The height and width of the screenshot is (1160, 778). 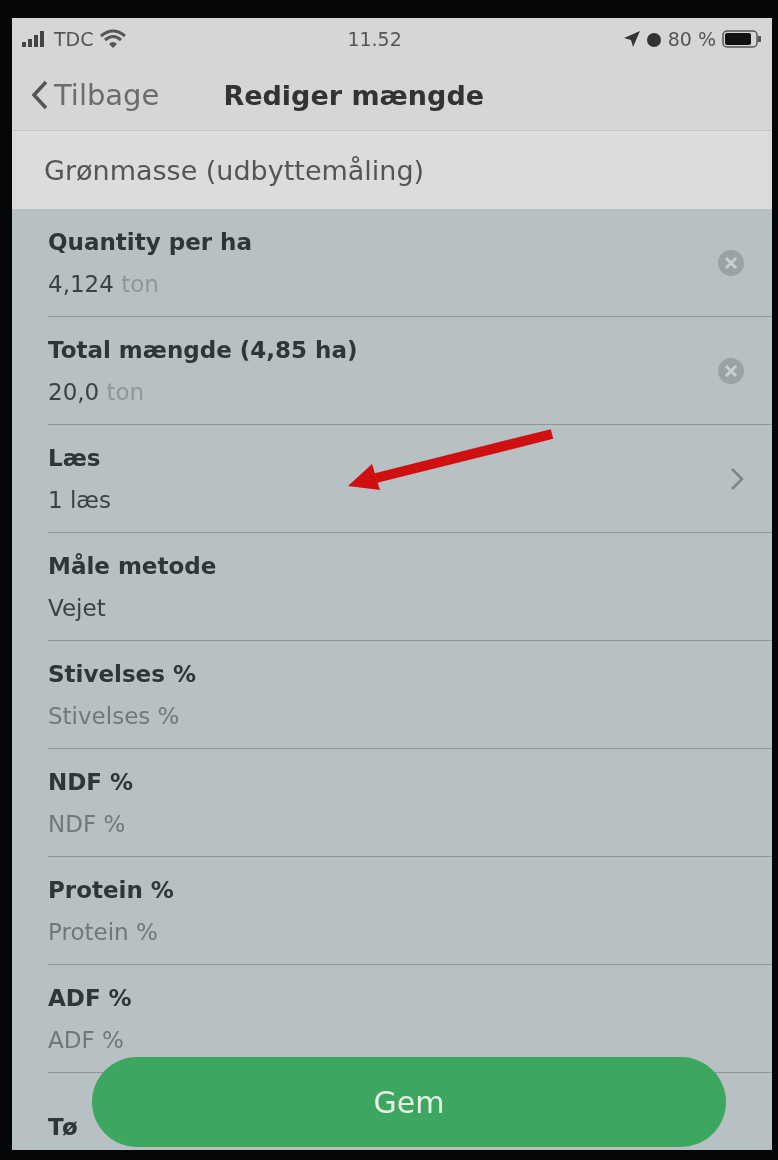 I want to click on field-label: Total mængde (4,85 ha), so click(x=203, y=349).